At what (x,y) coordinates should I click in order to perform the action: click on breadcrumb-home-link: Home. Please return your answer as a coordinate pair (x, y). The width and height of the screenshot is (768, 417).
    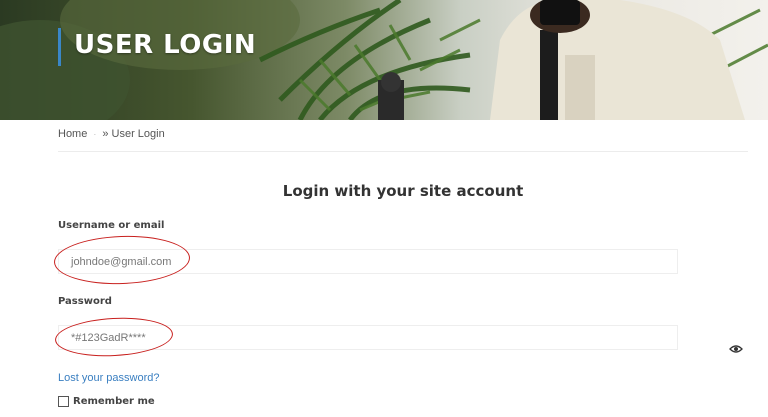
    Looking at the image, I should click on (72, 134).